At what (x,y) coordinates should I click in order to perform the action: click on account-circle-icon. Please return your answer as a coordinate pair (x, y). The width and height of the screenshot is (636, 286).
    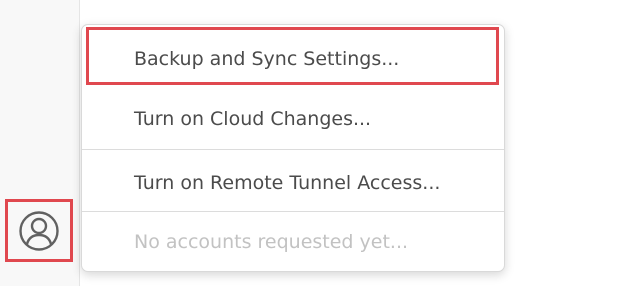
    Looking at the image, I should click on (39, 230).